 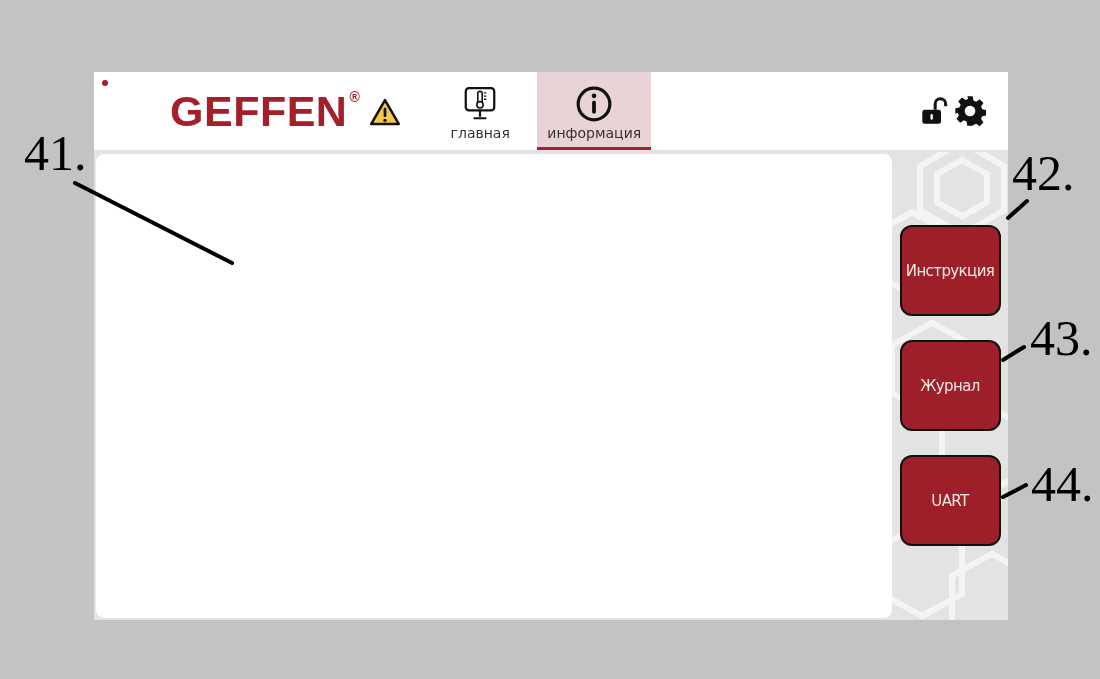 What do you see at coordinates (950, 270) in the screenshot?
I see `side-button: Инструкция` at bounding box center [950, 270].